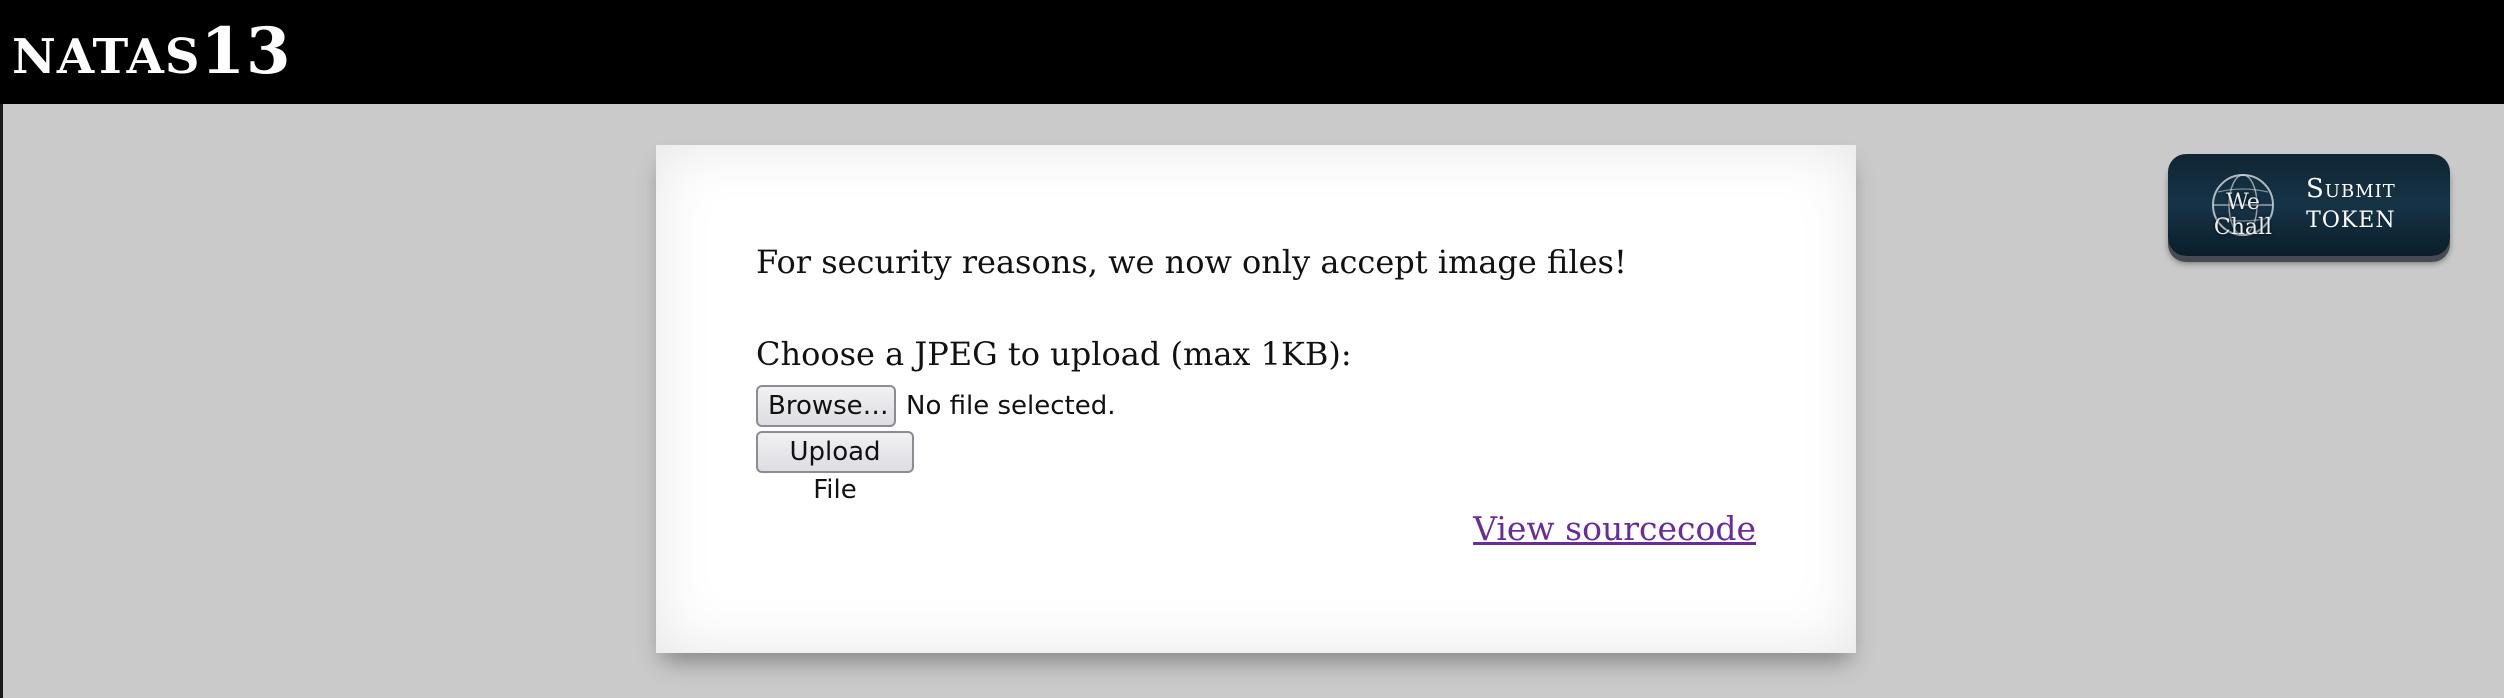  What do you see at coordinates (1011, 406) in the screenshot?
I see `file-status: No file selected.` at bounding box center [1011, 406].